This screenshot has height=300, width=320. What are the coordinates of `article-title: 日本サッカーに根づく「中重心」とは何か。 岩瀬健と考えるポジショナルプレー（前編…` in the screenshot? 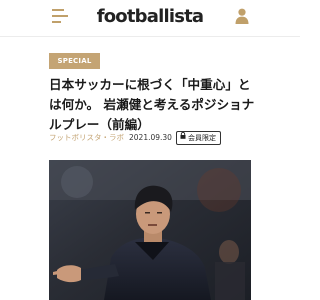 It's located at (154, 105).